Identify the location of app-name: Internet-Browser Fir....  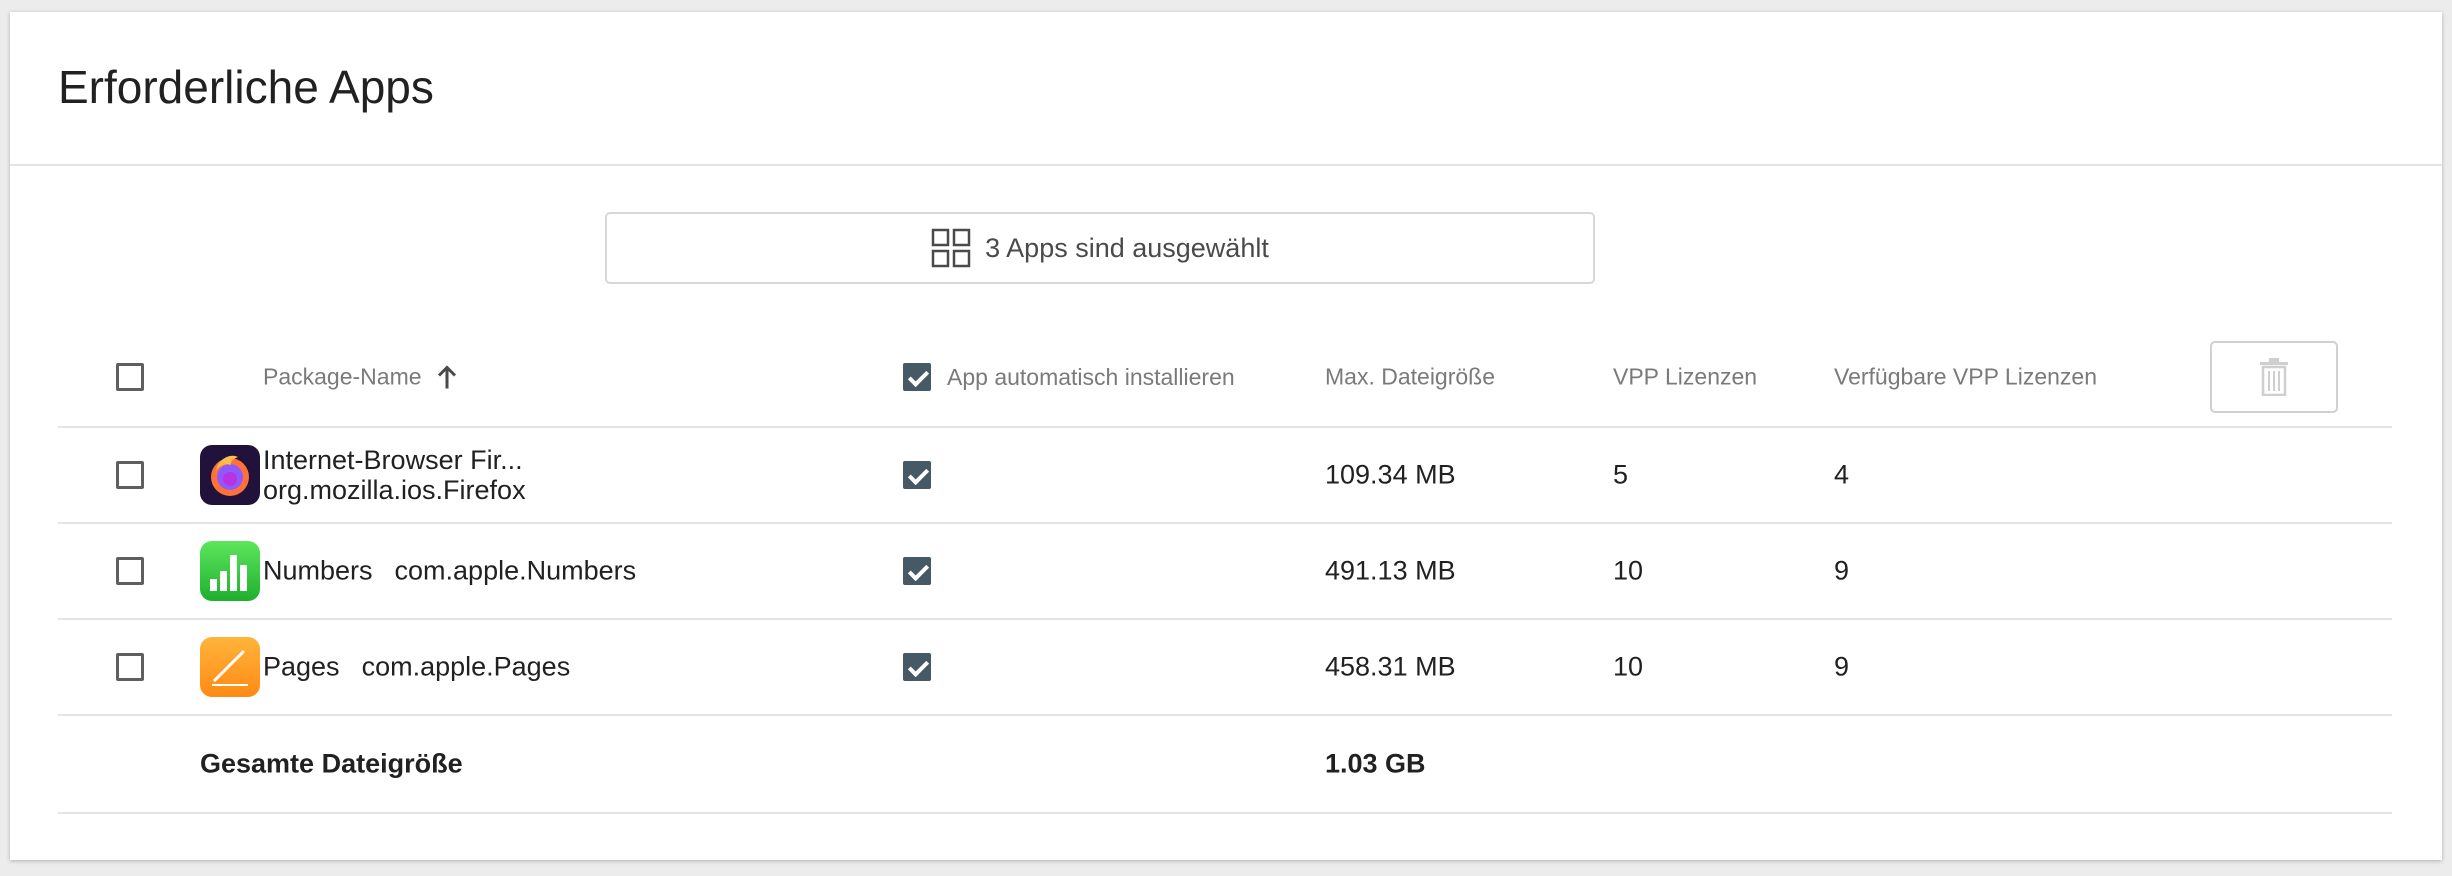
(393, 460).